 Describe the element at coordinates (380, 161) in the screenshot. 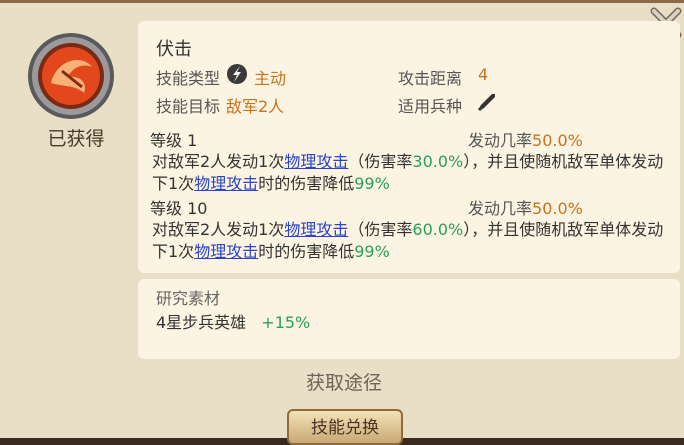

I see `level-1-desc-text: （伤害率` at that location.